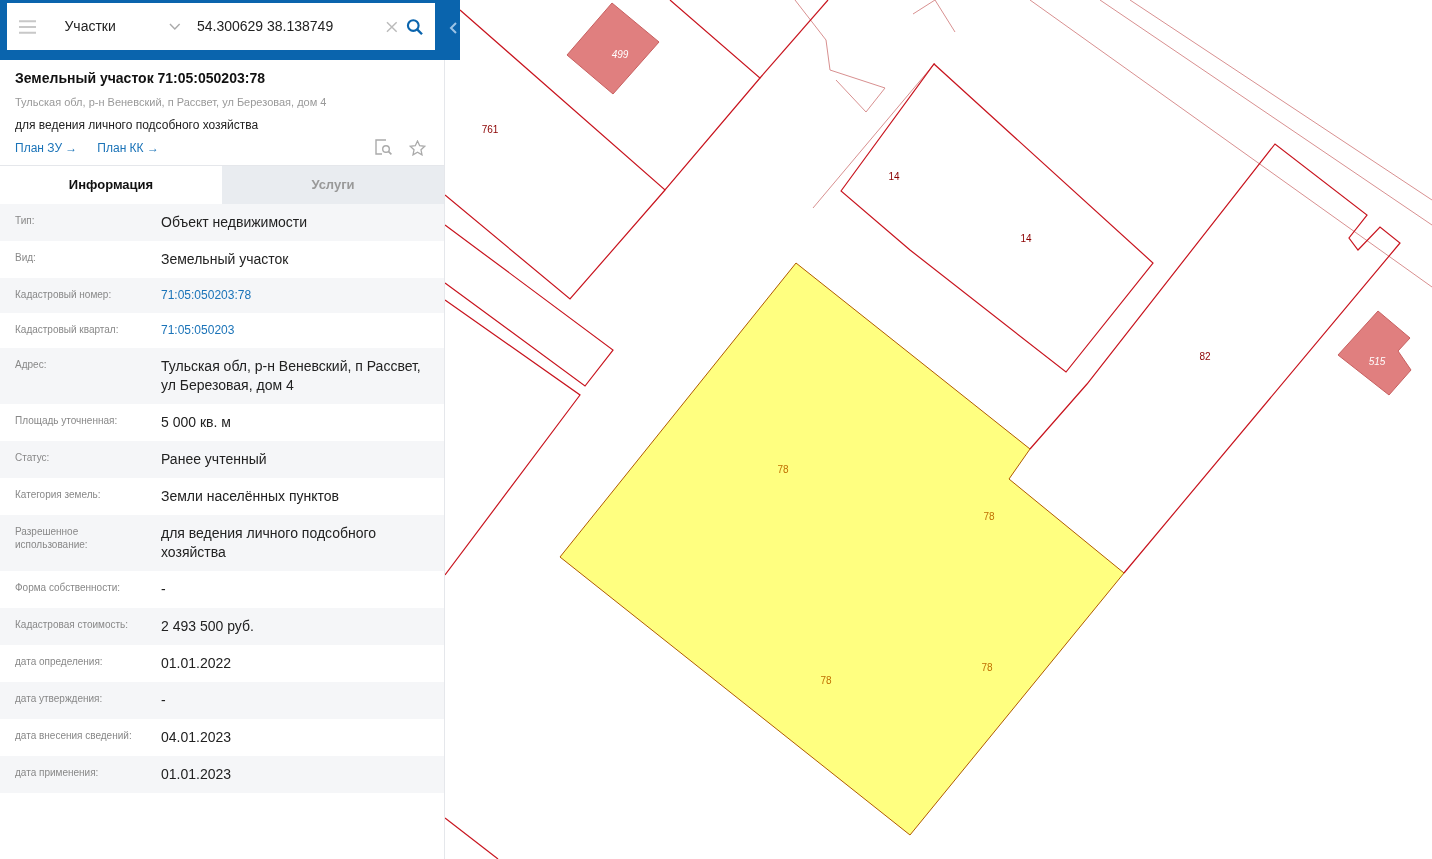 This screenshot has height=859, width=1432. What do you see at coordinates (196, 422) in the screenshot?
I see `field-value: 5 000 кв. м` at bounding box center [196, 422].